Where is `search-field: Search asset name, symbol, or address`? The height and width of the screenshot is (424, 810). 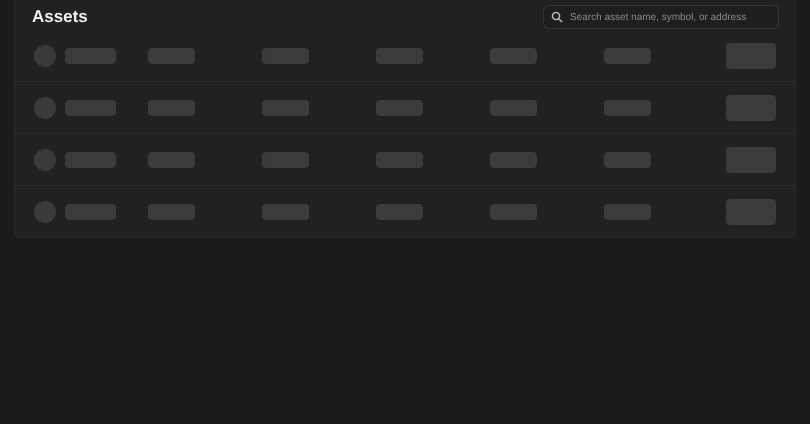 search-field: Search asset name, symbol, or address is located at coordinates (661, 17).